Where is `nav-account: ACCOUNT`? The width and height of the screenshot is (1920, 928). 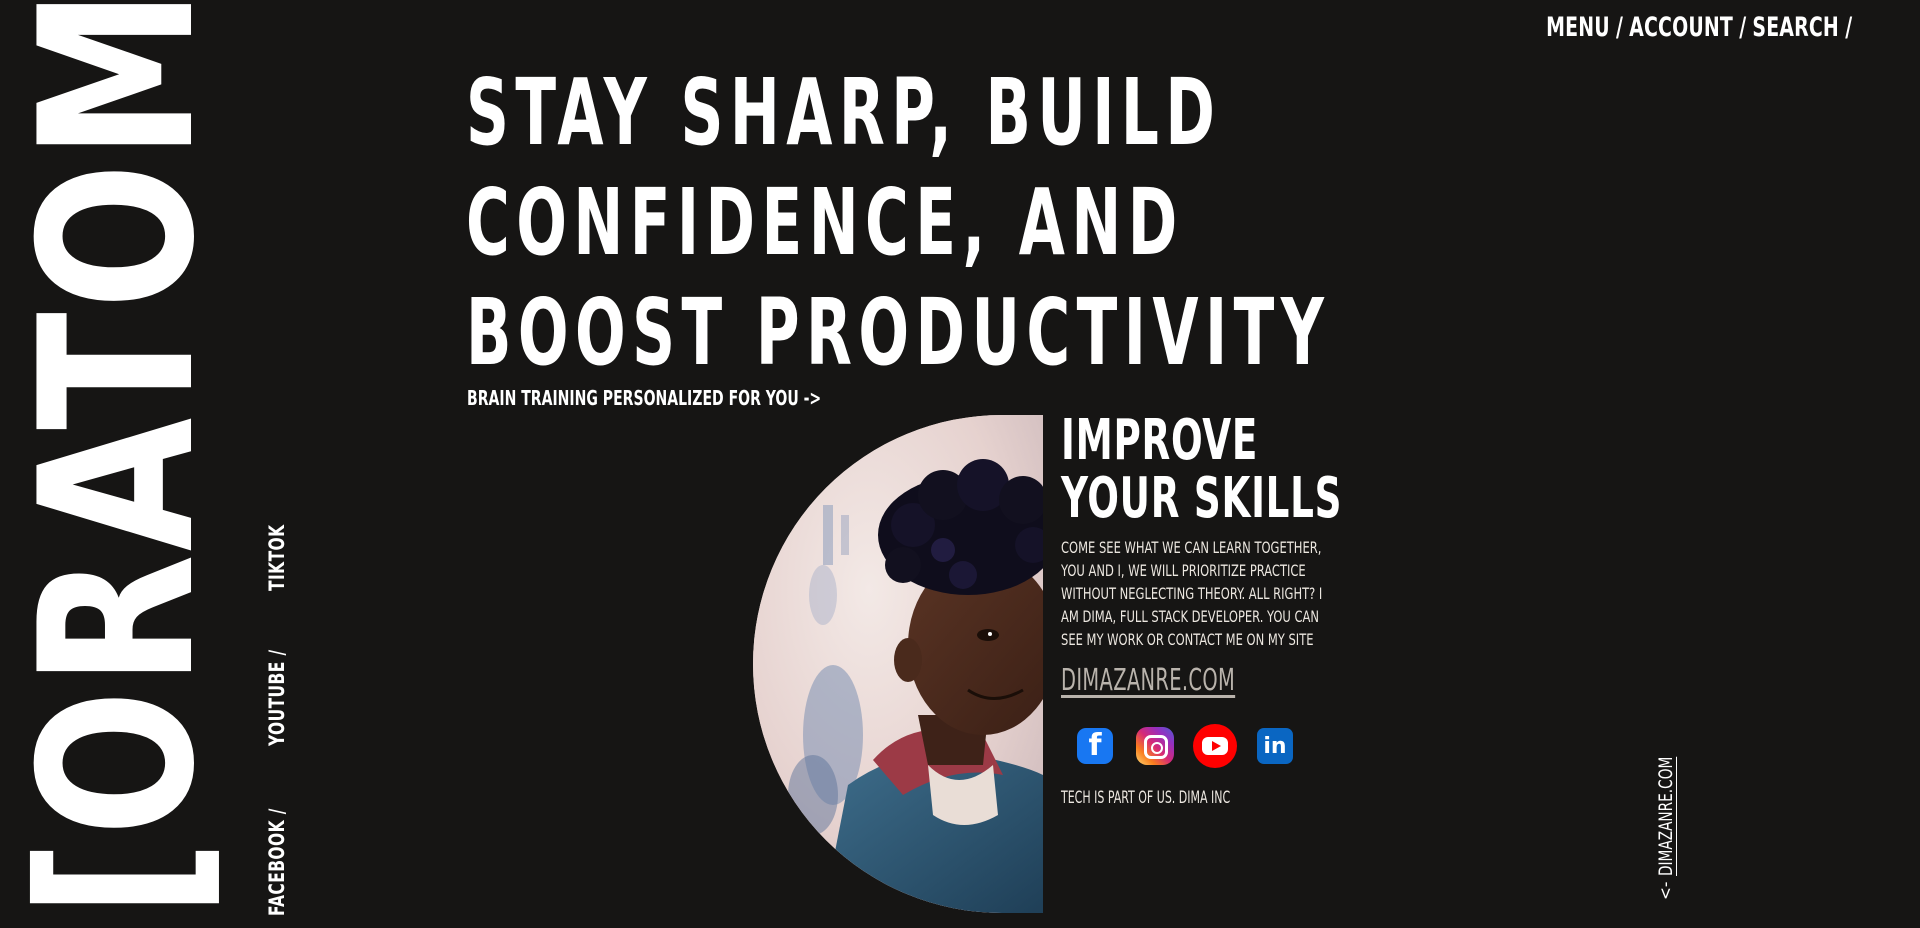
nav-account: ACCOUNT is located at coordinates (1681, 27).